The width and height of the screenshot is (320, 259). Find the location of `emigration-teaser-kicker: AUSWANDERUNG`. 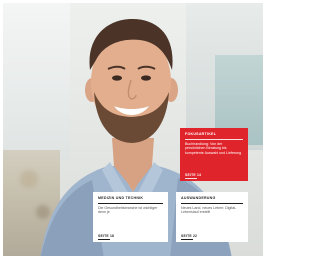

emigration-teaser-kicker: AUSWANDERUNG is located at coordinates (198, 198).